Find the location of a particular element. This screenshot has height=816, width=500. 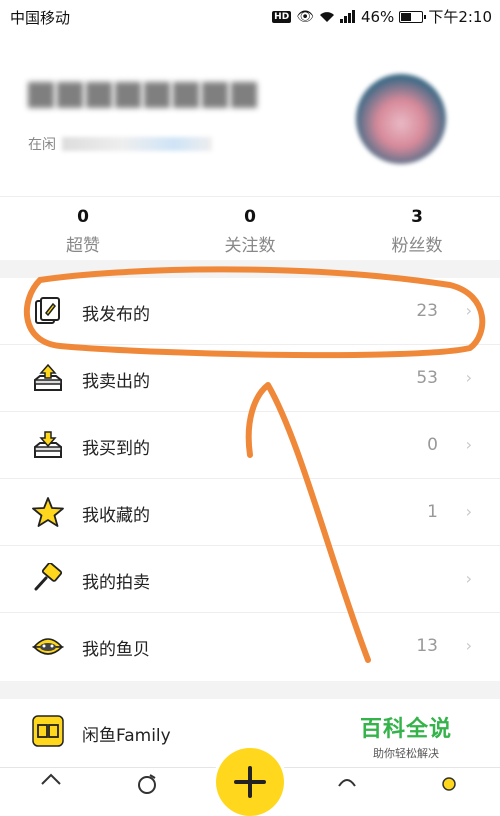

menu-item-bought: 我买到的 0 › is located at coordinates (250, 445).